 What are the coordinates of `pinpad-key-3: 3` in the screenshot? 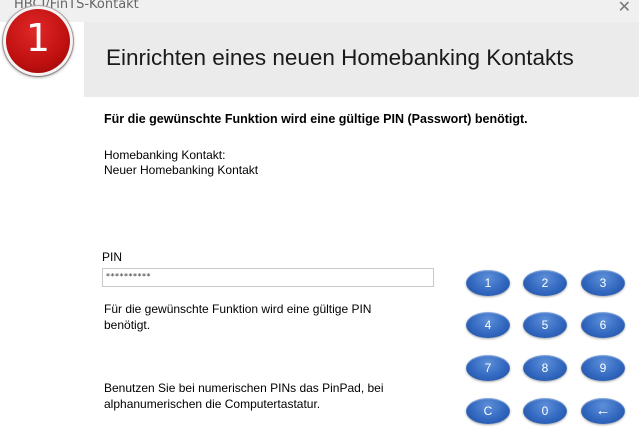 It's located at (603, 283).